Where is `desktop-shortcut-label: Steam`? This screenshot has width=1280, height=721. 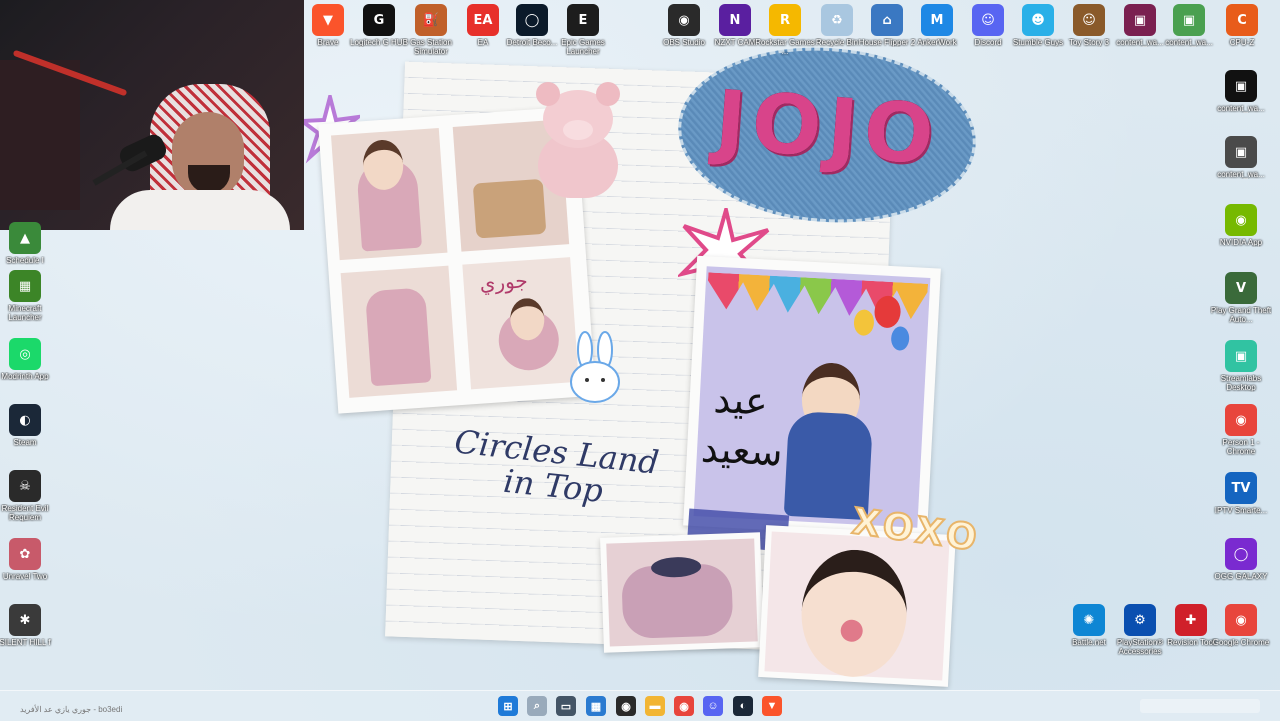
desktop-shortcut-label: Steam is located at coordinates (25, 442).